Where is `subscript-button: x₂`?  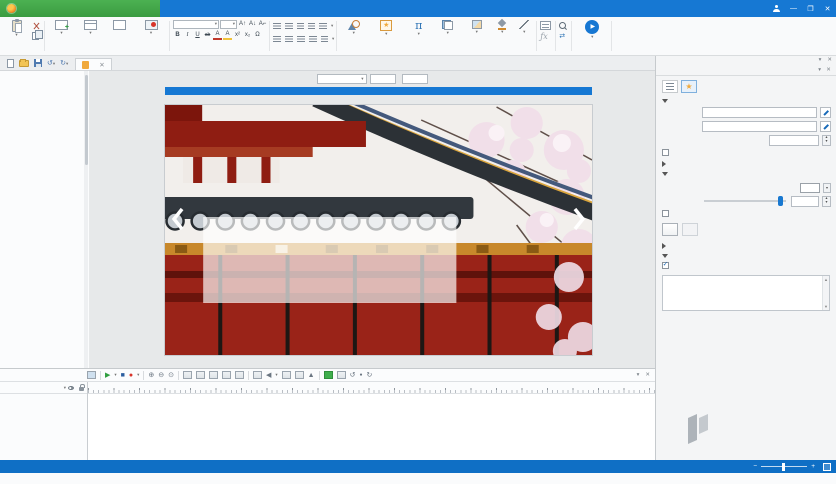
subscript-button: x₂ is located at coordinates (247, 35).